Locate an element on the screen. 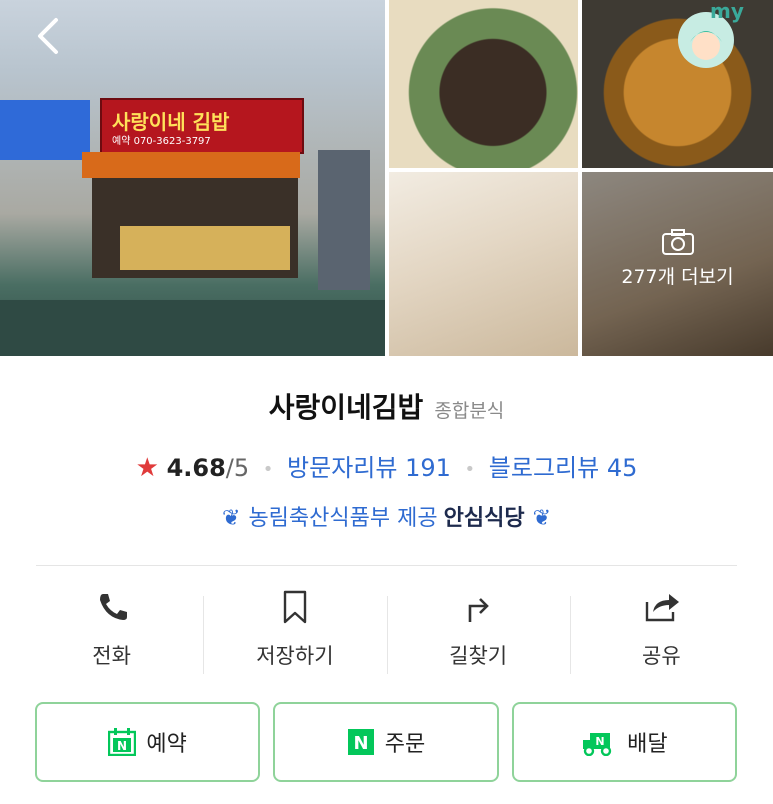 The width and height of the screenshot is (773, 804). reservation-button: N 예약 is located at coordinates (148, 742).